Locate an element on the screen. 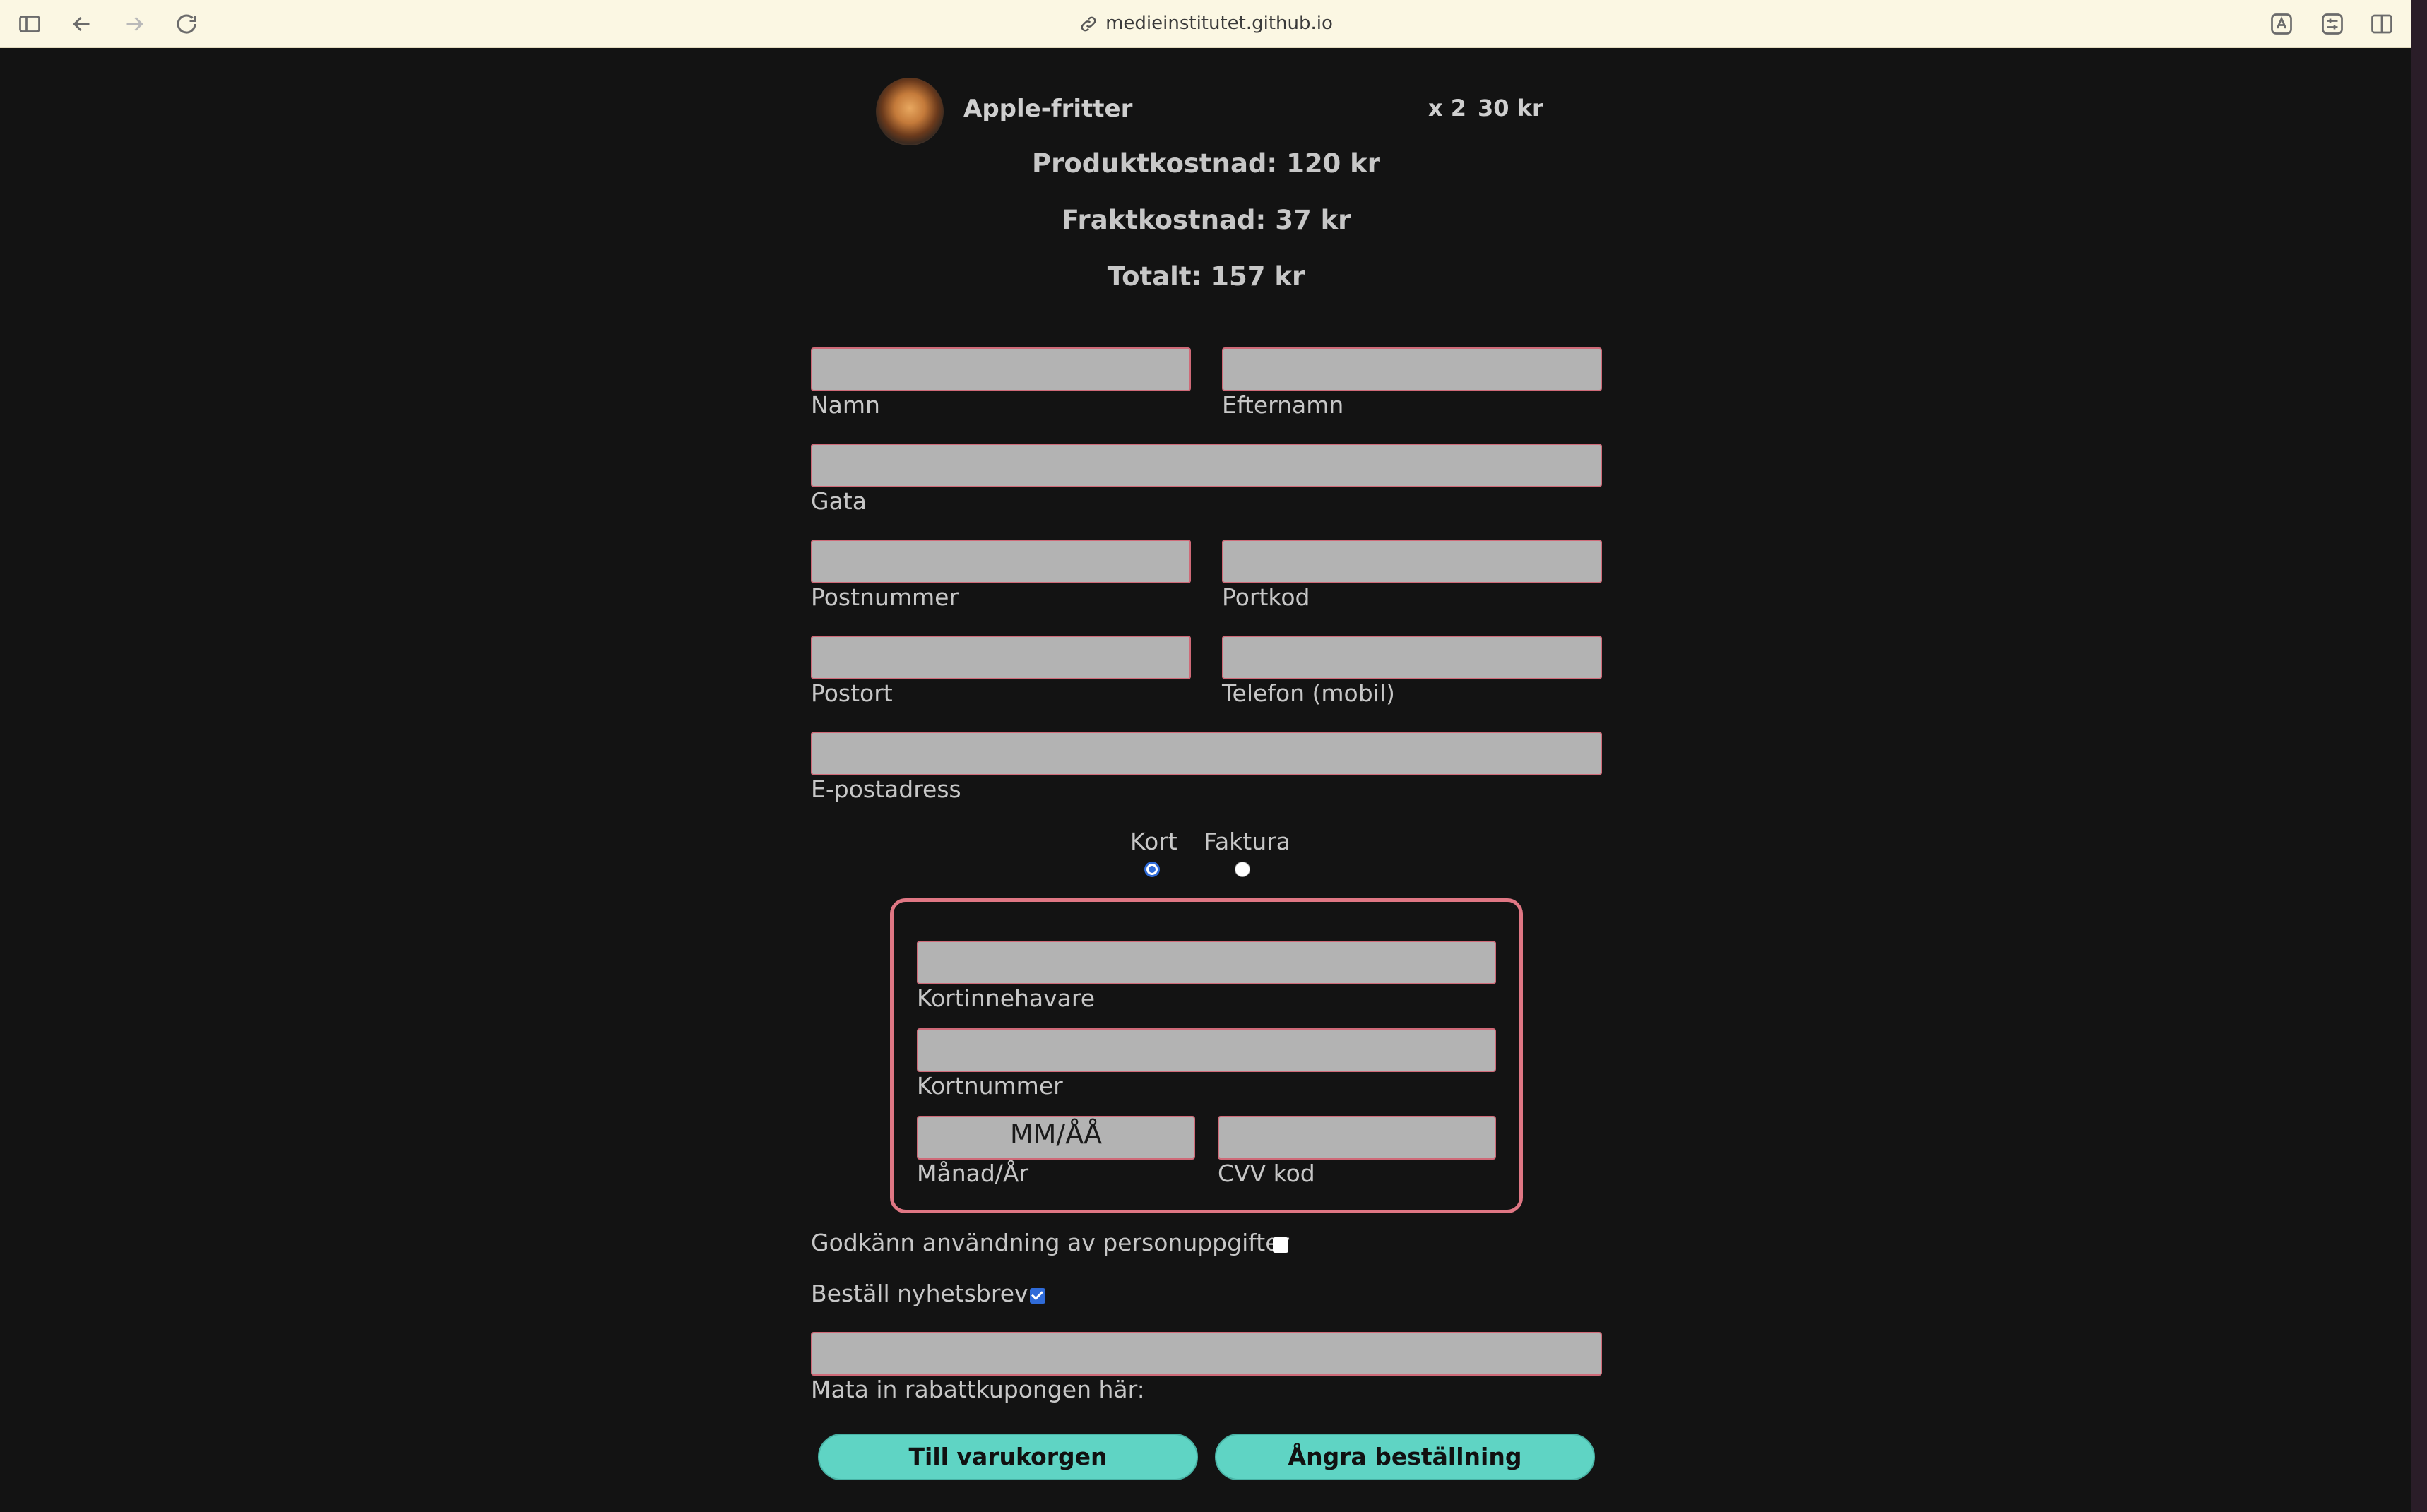  street-label: Gata is located at coordinates (839, 501).